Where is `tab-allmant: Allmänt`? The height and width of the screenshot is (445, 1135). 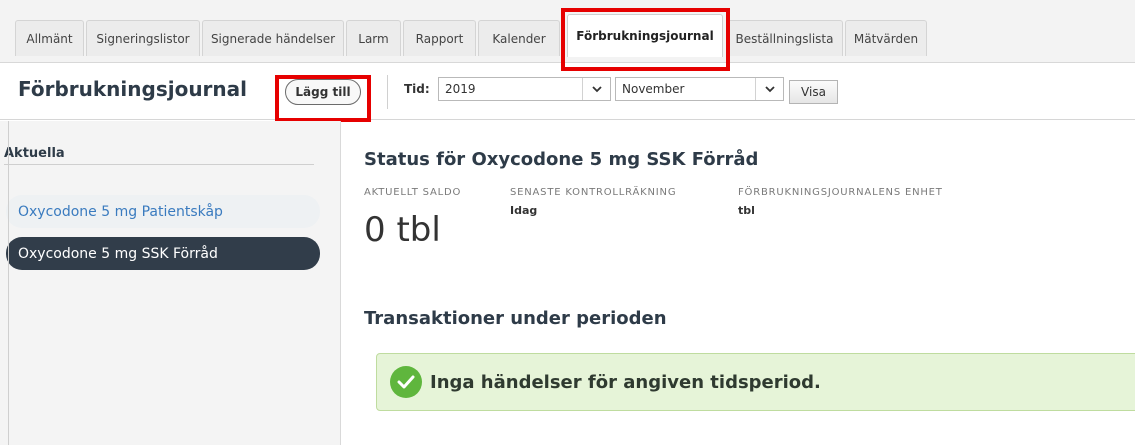 tab-allmant: Allmänt is located at coordinates (49, 38).